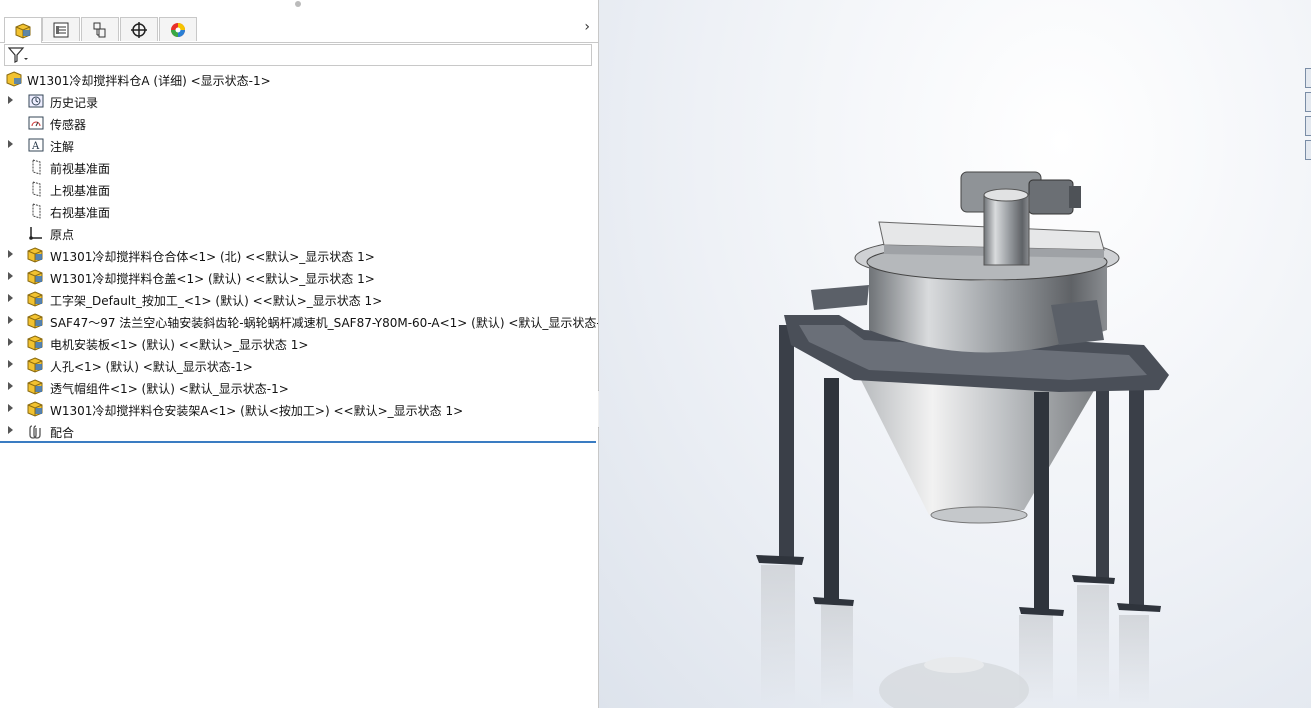 Image resolution: width=1311 pixels, height=708 pixels. Describe the element at coordinates (587, 27) in the screenshot. I see `more-tabs-arrow: ›` at that location.